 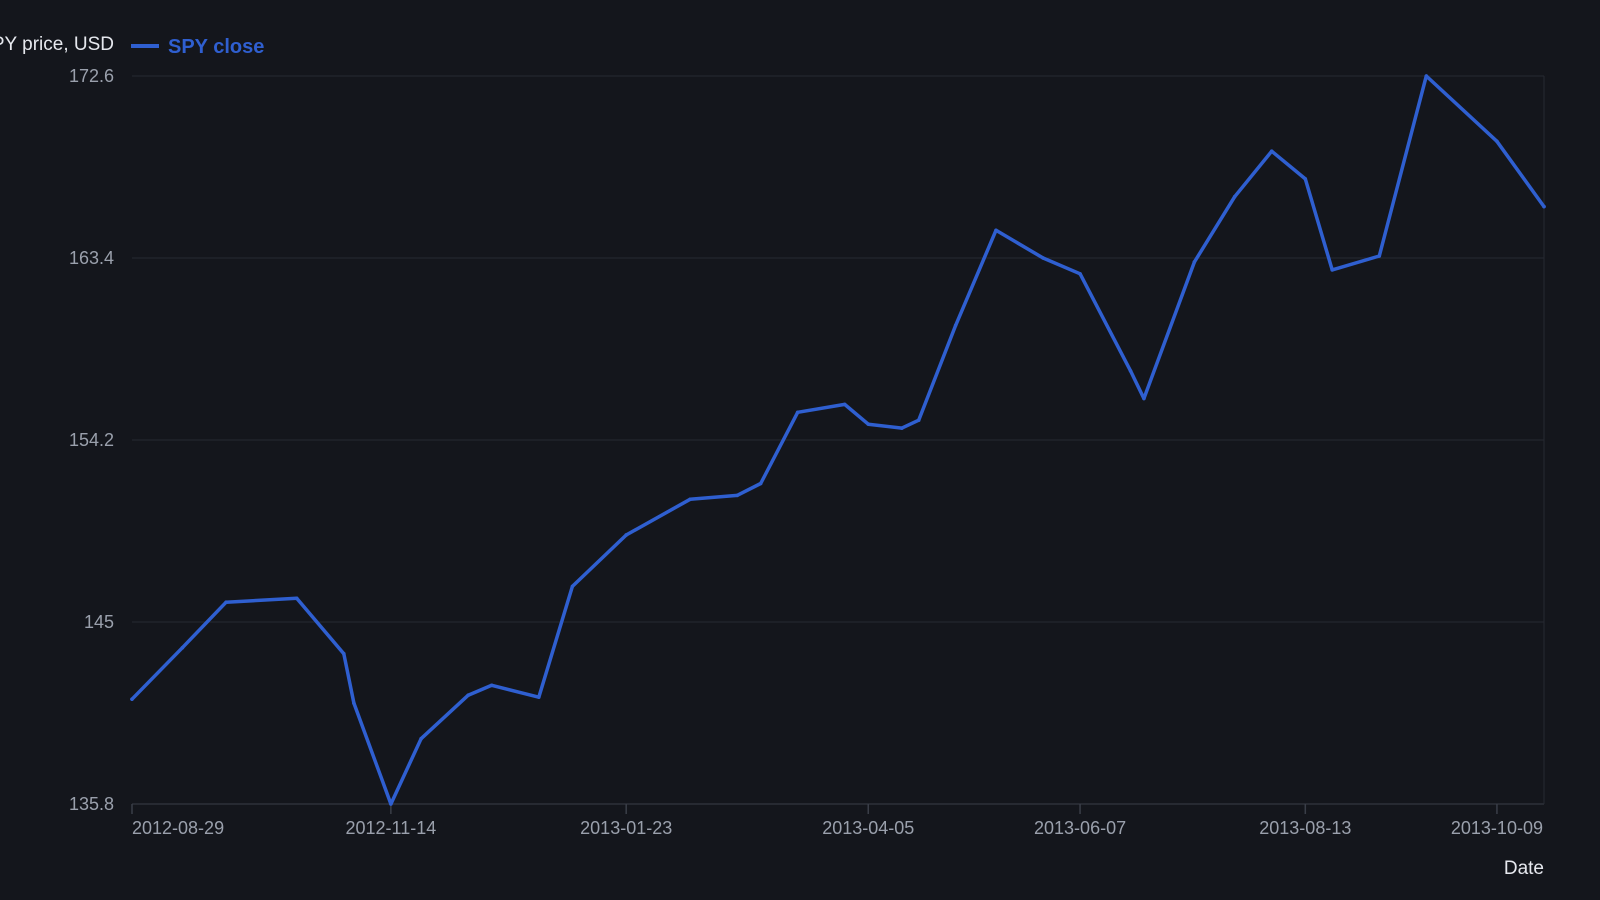 What do you see at coordinates (626, 828) in the screenshot?
I see `x-tick-label: 2013-01-23` at bounding box center [626, 828].